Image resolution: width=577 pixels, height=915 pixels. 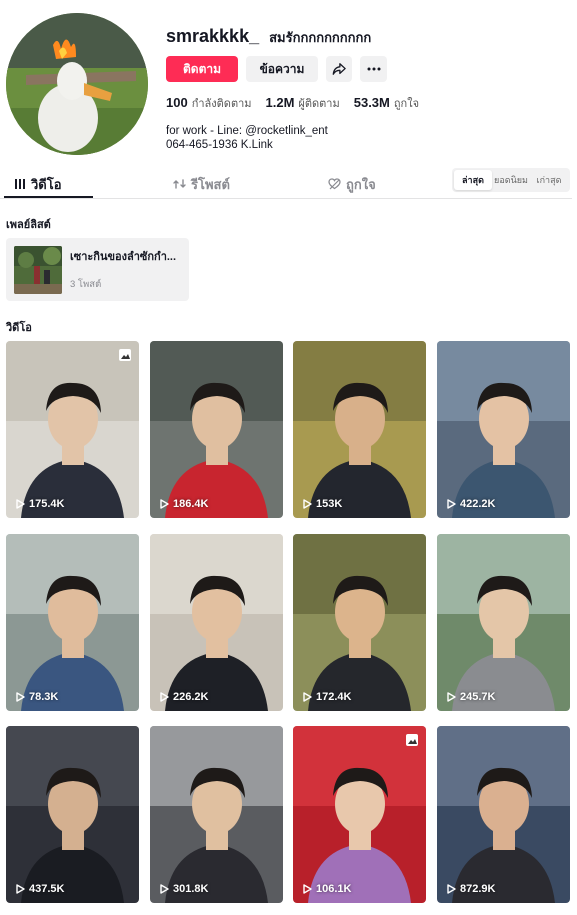 I want to click on view-count: 226.2K, so click(x=184, y=697).